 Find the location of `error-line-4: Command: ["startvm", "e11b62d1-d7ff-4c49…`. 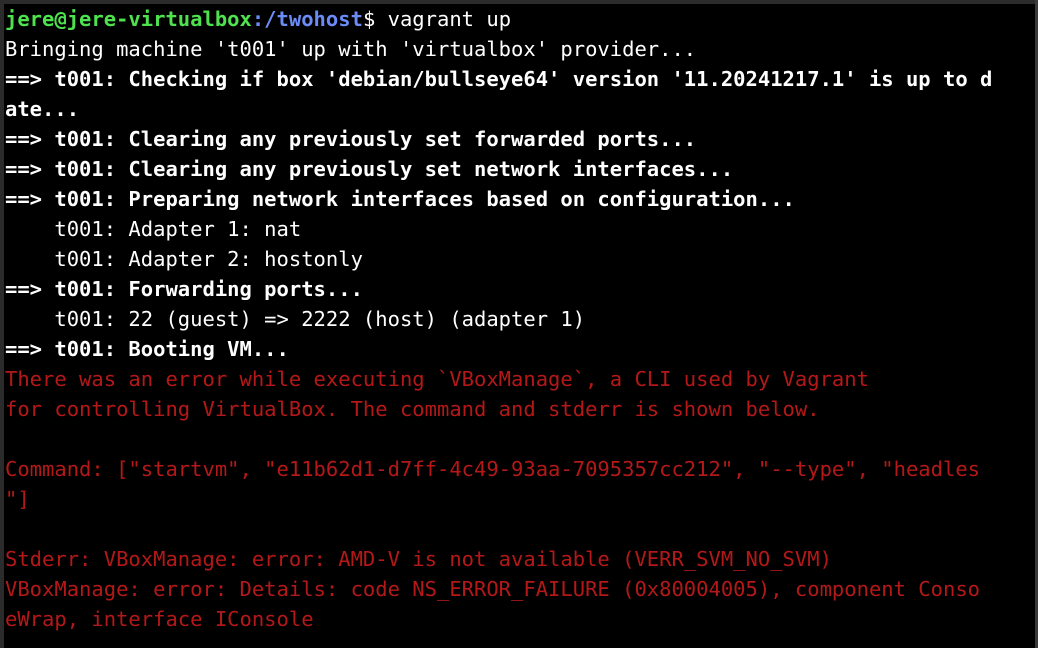

error-line-4: Command: ["startvm", "e11b62d1-d7ff-4c49… is located at coordinates (493, 469).